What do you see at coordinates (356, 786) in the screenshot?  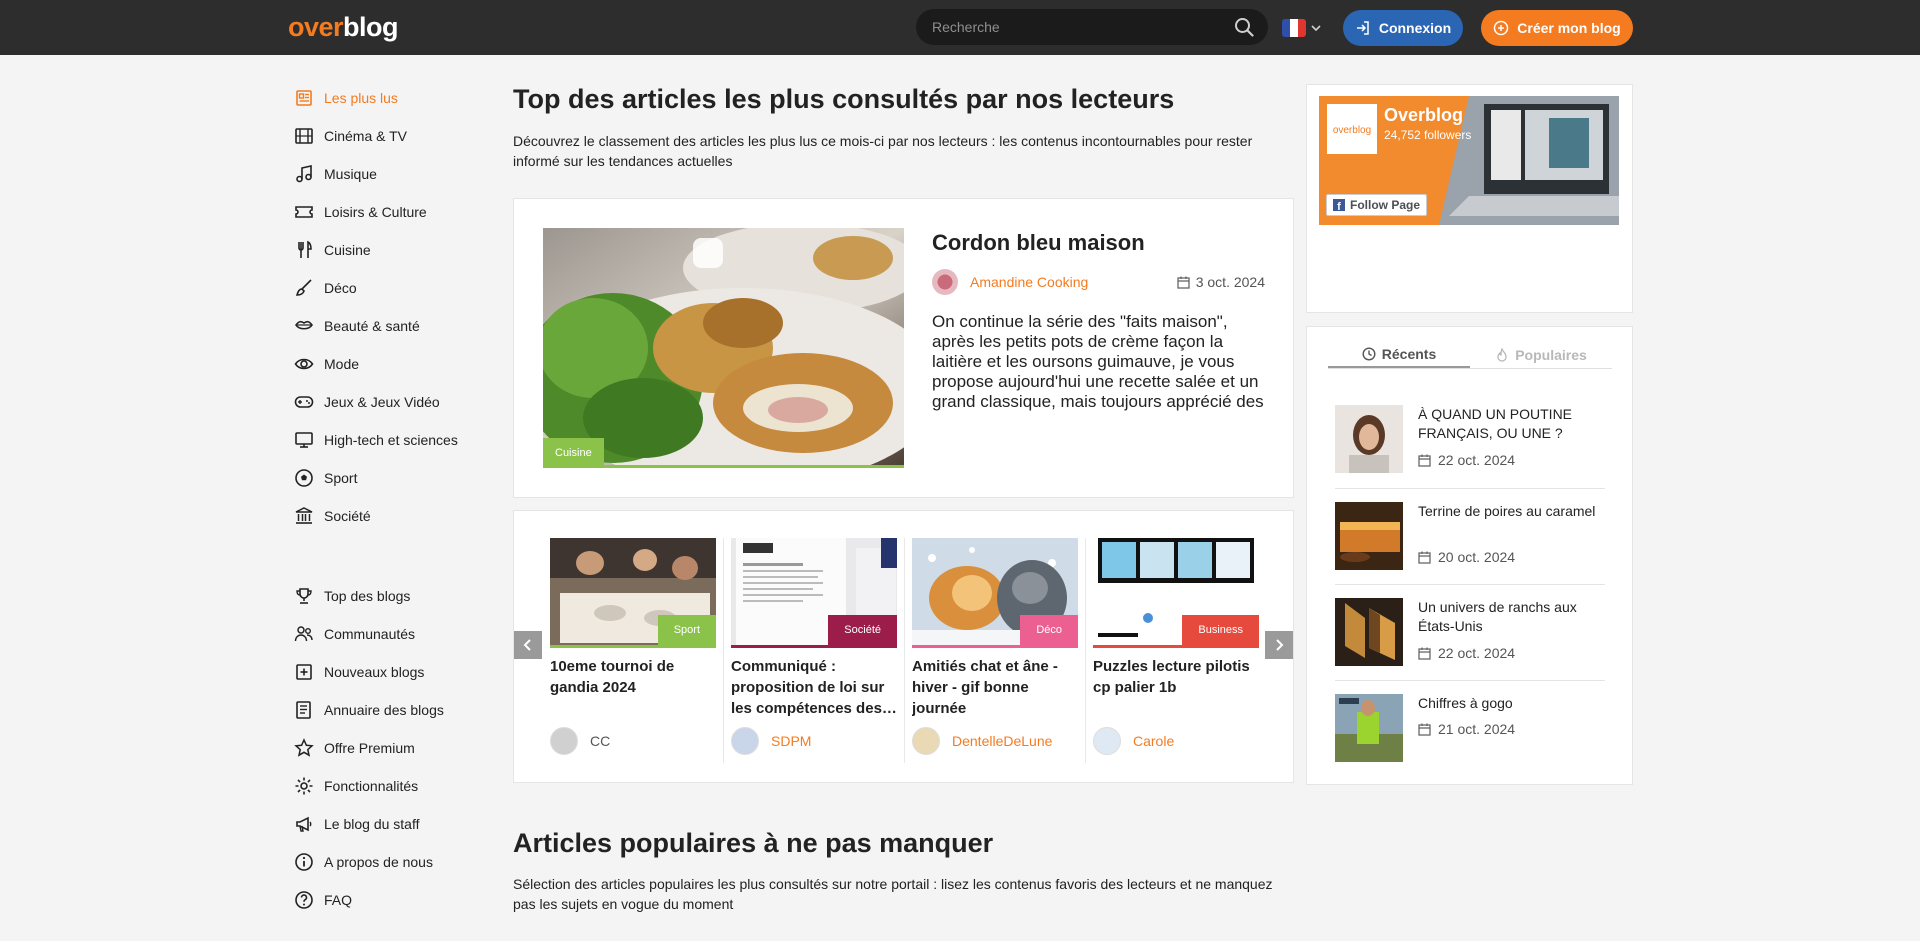 I see `sidebar-item-fonctionnalites: Fonctionnalités` at bounding box center [356, 786].